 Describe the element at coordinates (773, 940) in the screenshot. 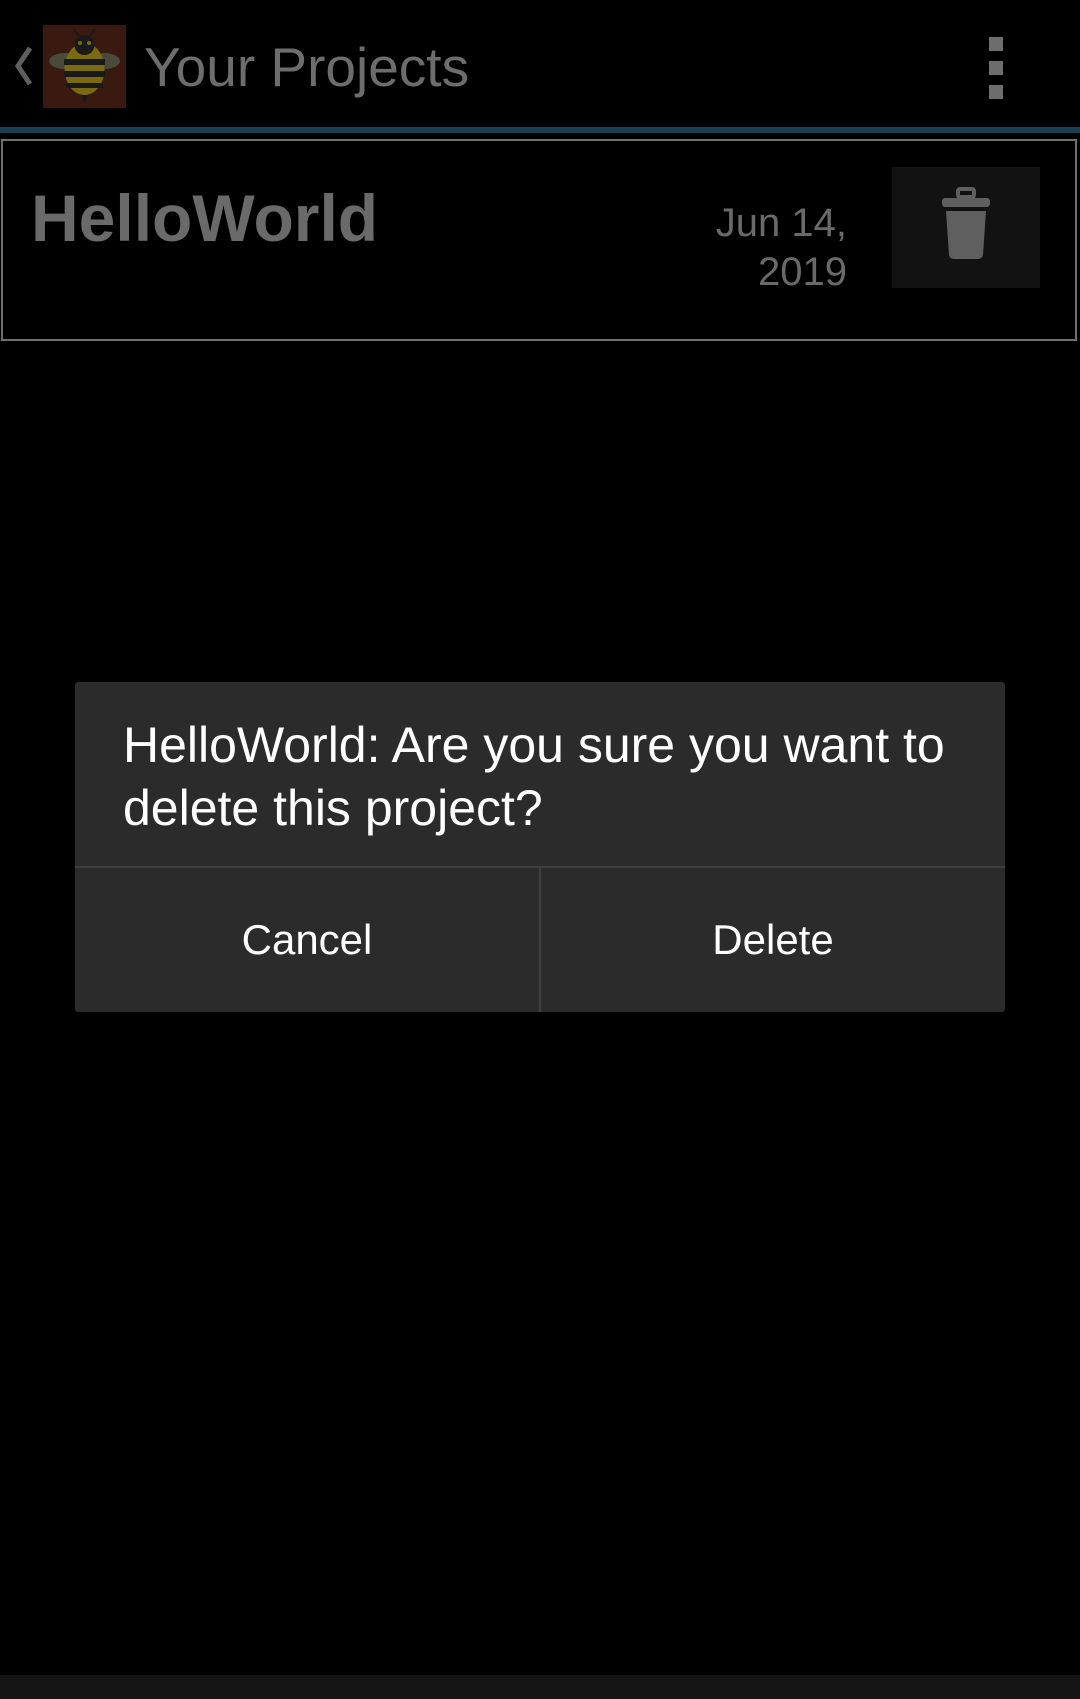

I see `delete-button: Delete` at that location.